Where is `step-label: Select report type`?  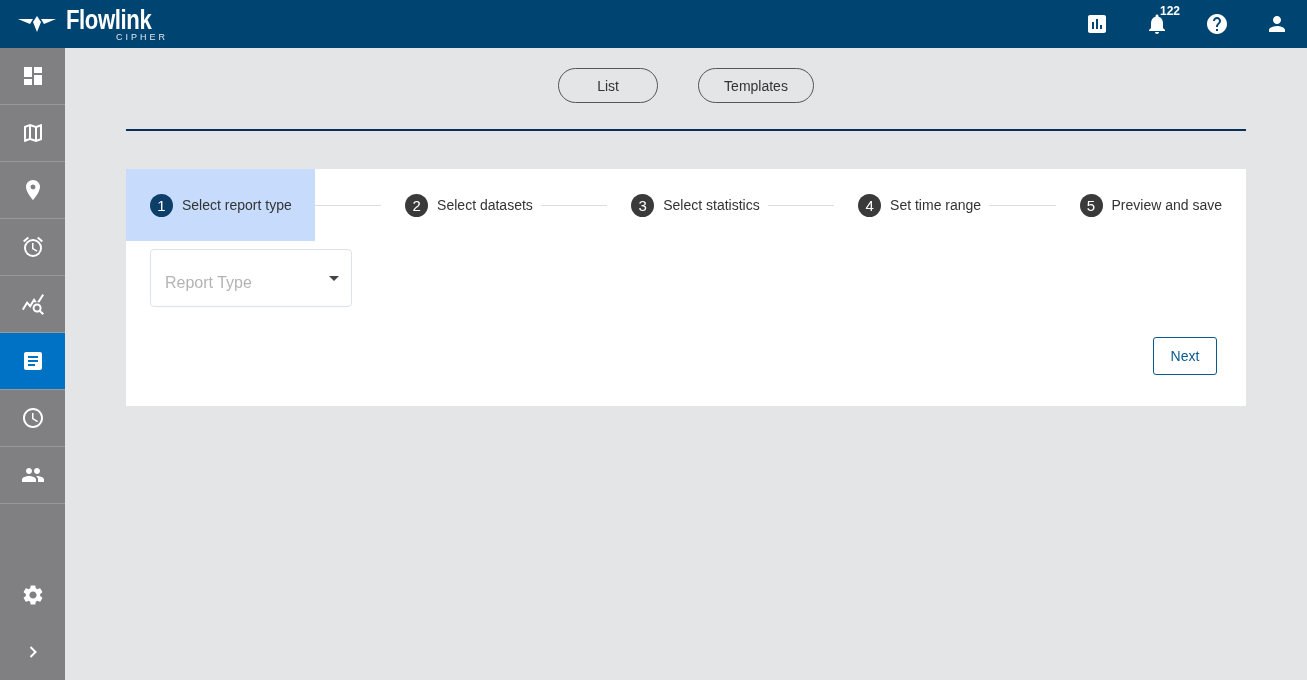 step-label: Select report type is located at coordinates (237, 205).